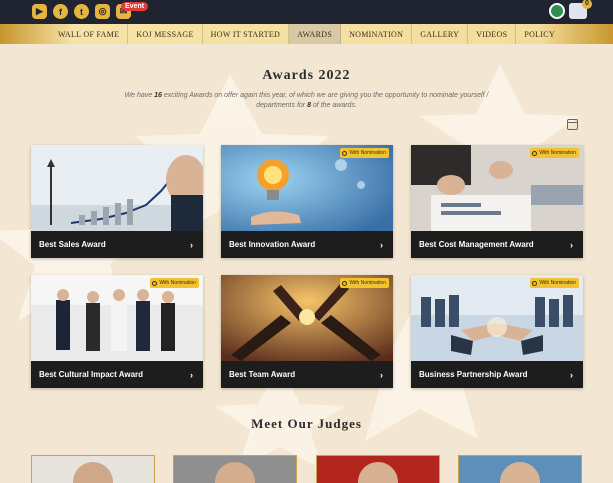 This screenshot has width=613, height=483. What do you see at coordinates (246, 34) in the screenshot?
I see `nav-item-how-it-started: HOW IT STARTED` at bounding box center [246, 34].